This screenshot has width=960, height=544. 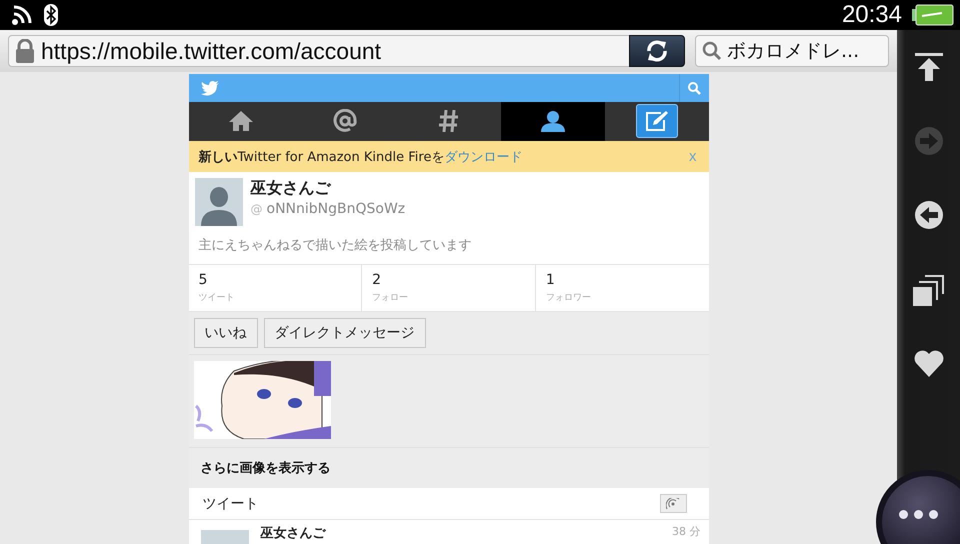 I want to click on hash-icon, so click(x=448, y=121).